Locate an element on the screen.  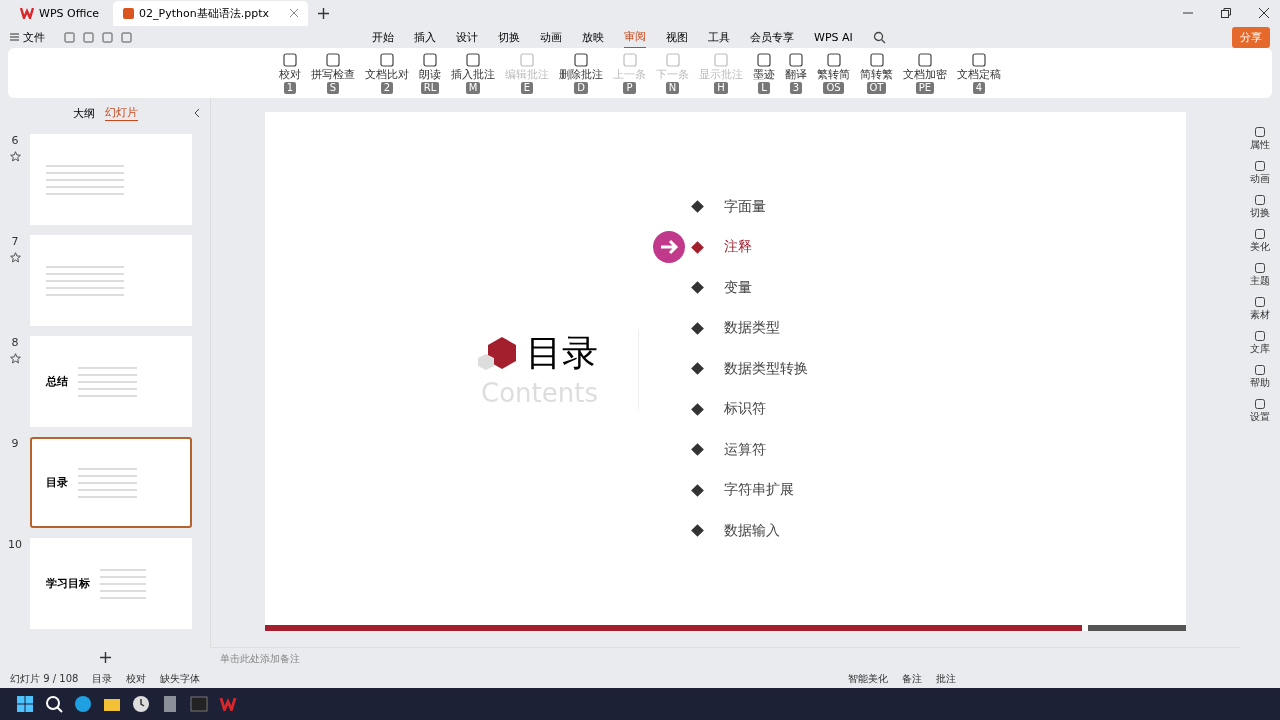
ribbon-button: 校对 1 is located at coordinates (290, 73).